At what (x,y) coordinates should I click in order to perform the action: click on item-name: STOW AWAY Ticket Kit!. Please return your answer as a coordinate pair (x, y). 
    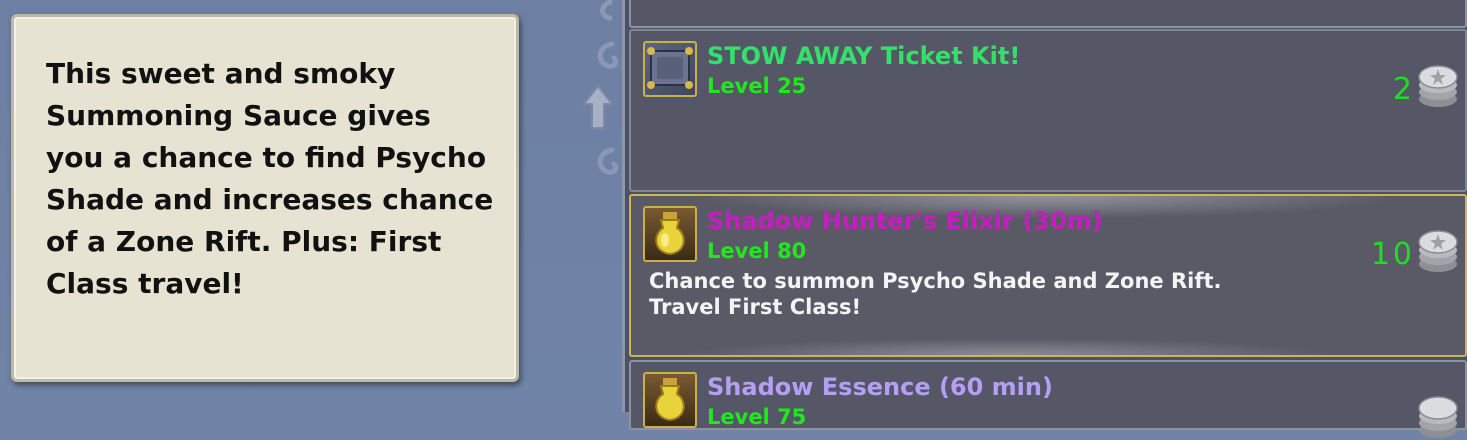
    Looking at the image, I should click on (864, 56).